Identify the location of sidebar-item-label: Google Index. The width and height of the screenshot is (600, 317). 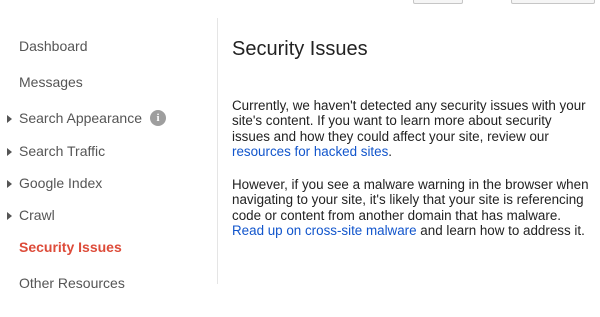
(61, 183).